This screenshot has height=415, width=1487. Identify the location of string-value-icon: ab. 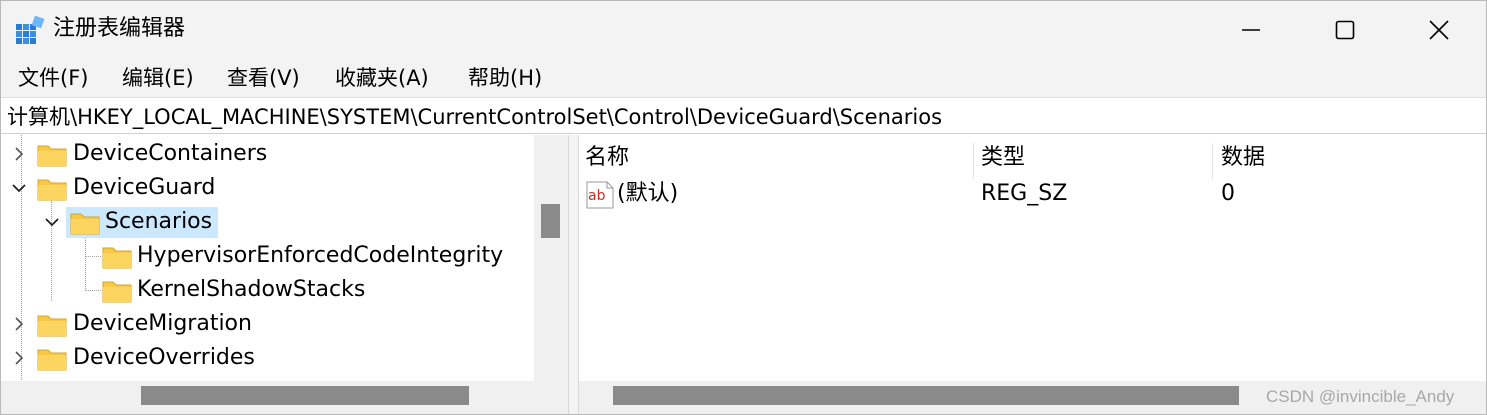
(600, 195).